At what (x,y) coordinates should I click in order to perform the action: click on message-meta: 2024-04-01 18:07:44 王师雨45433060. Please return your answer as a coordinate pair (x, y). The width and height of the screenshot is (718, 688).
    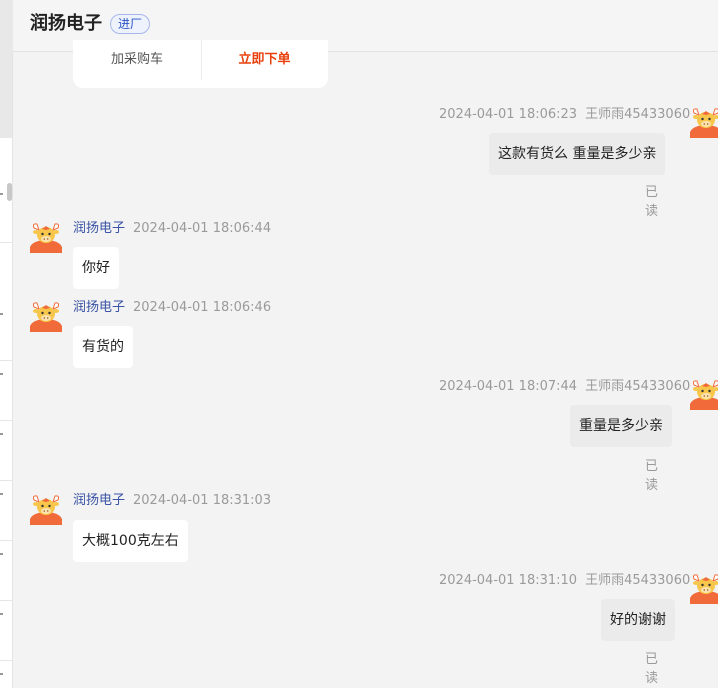
    Looking at the image, I should click on (564, 387).